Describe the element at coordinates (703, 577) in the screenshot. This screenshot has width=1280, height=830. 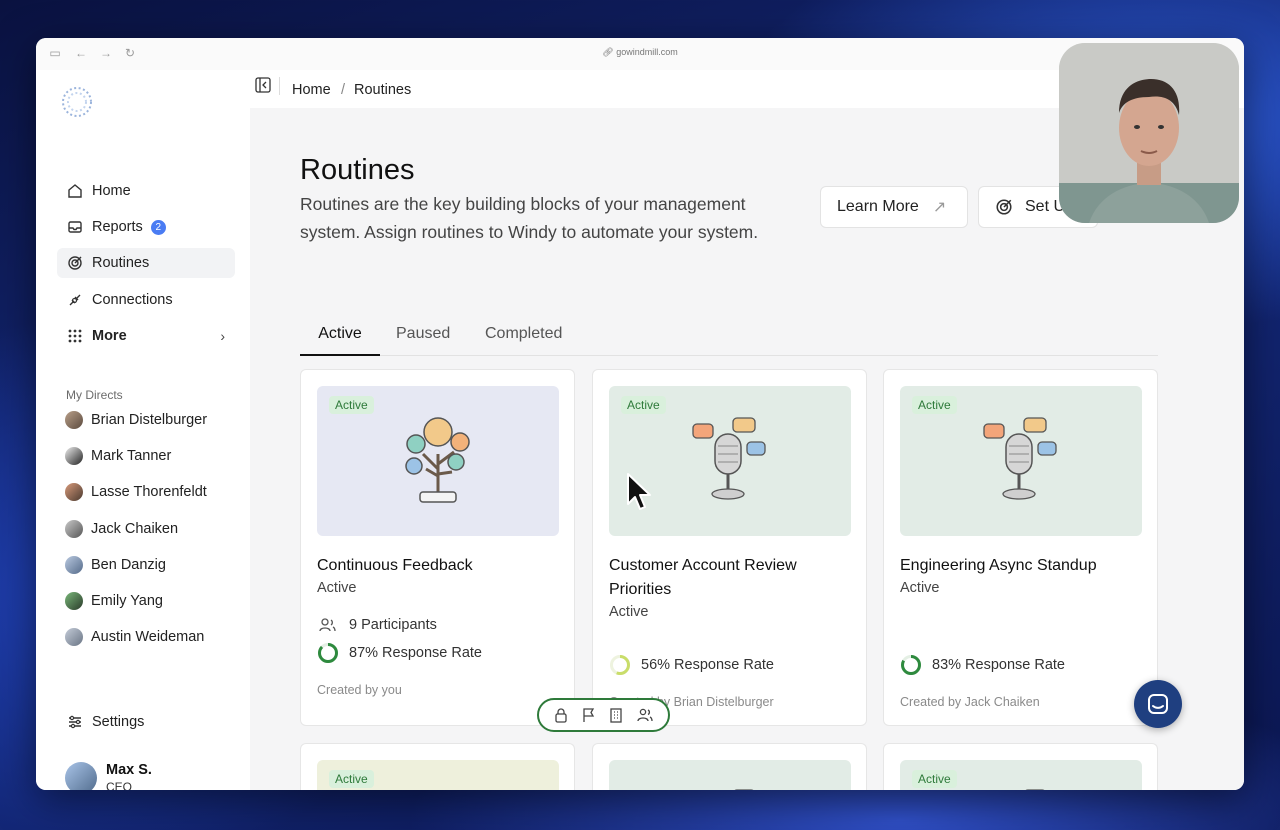
I see `routine-title: Customer Account Review Priorities` at that location.